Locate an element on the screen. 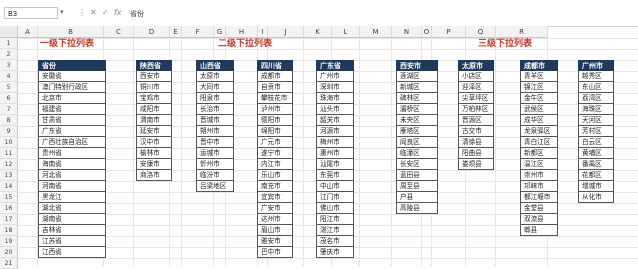 Image resolution: width=638 pixels, height=269 pixels. table-cell: 自贡市 is located at coordinates (275, 87).